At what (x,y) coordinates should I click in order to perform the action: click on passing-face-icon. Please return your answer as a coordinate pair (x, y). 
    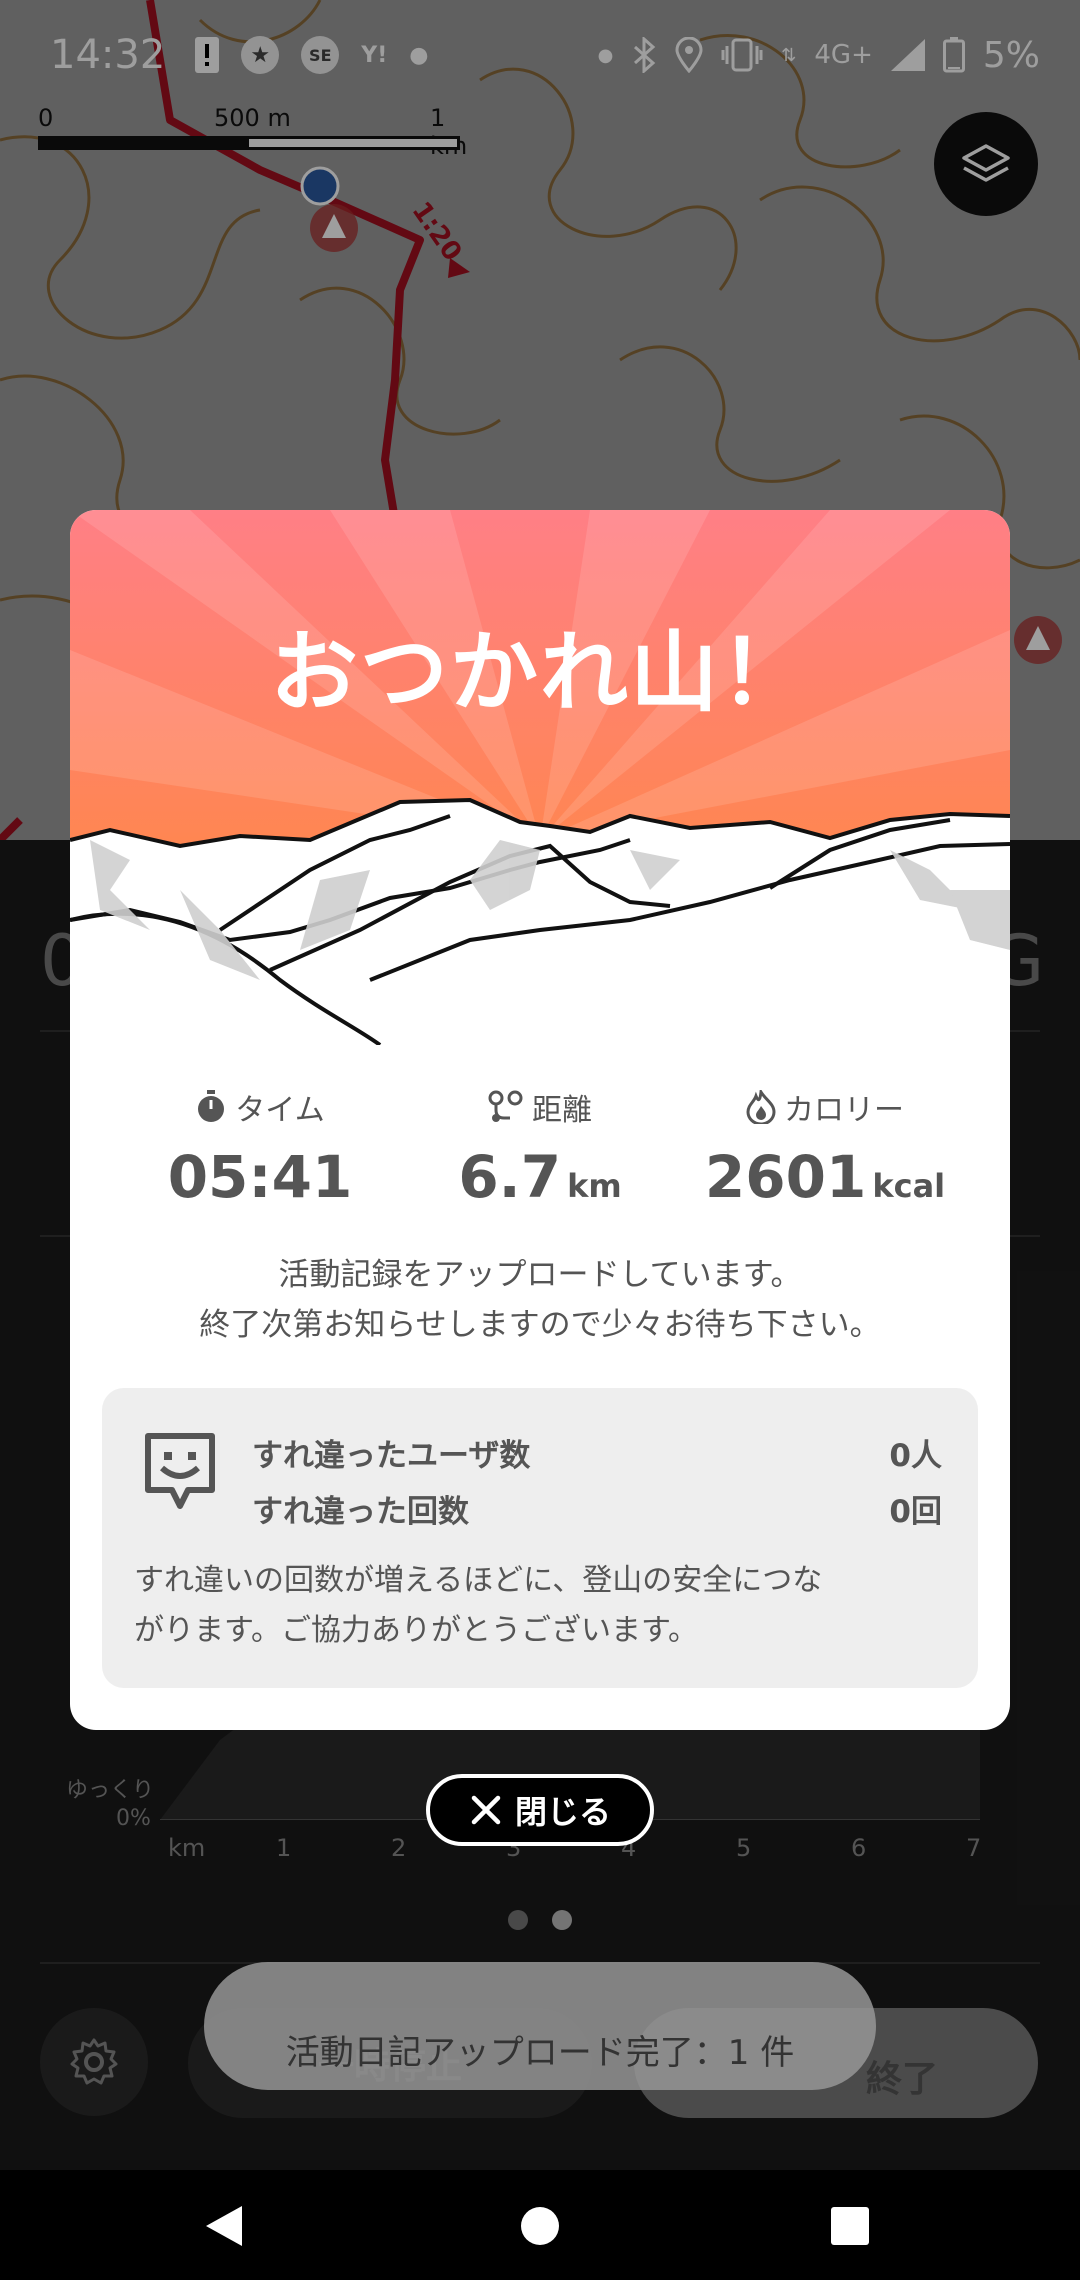
    Looking at the image, I should click on (180, 1471).